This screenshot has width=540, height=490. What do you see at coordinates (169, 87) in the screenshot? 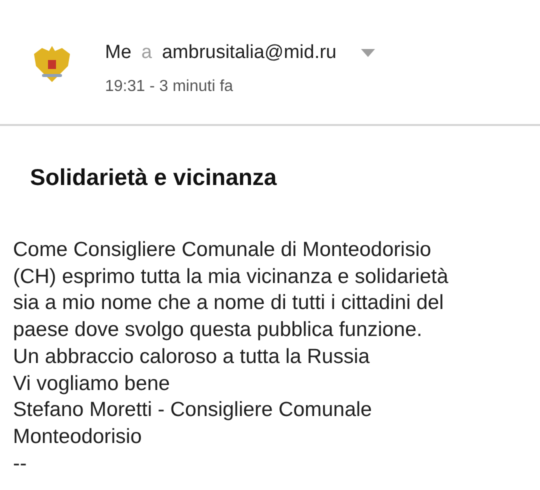
I see `sent-time: 19:31 - 3 minuti fa` at bounding box center [169, 87].